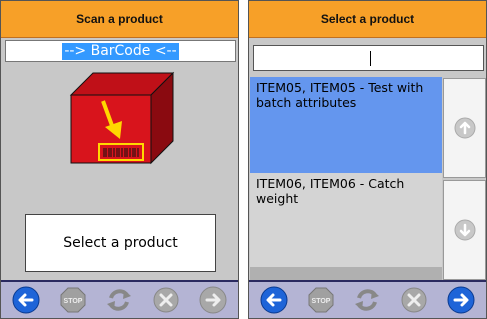 The image size is (487, 319). I want to click on select-product-button: Select a product, so click(120, 243).